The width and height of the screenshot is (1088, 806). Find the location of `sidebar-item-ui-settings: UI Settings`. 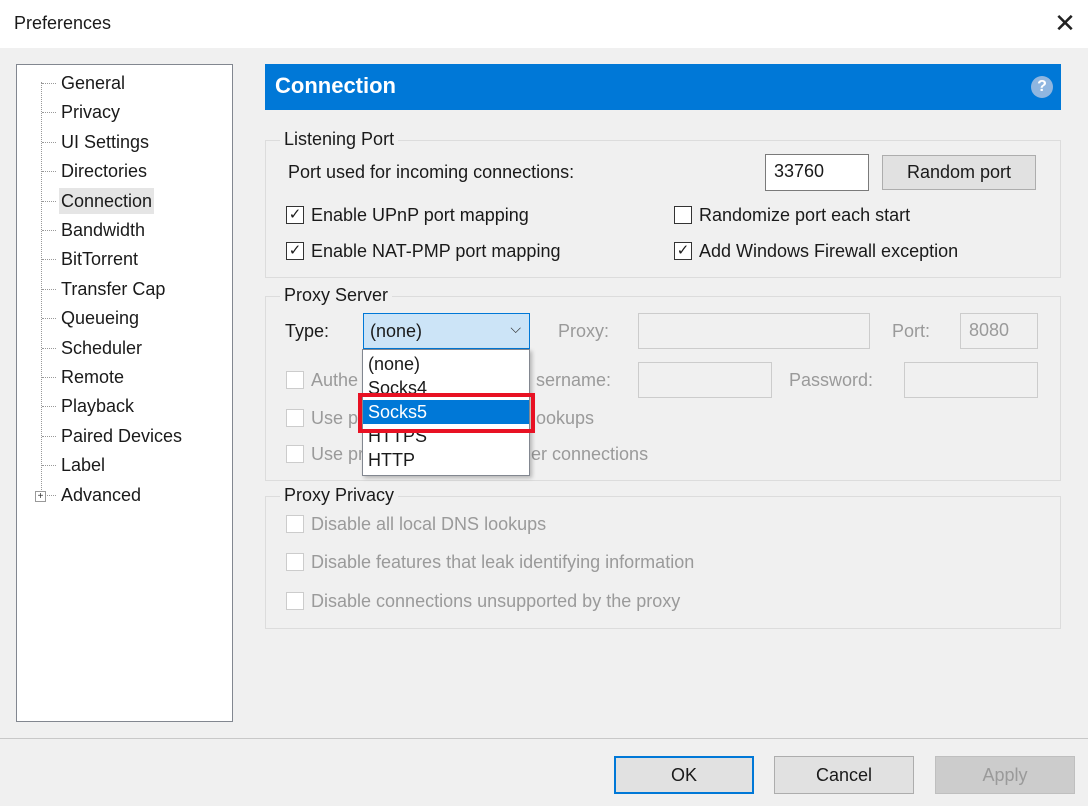

sidebar-item-ui-settings: UI Settings is located at coordinates (105, 142).